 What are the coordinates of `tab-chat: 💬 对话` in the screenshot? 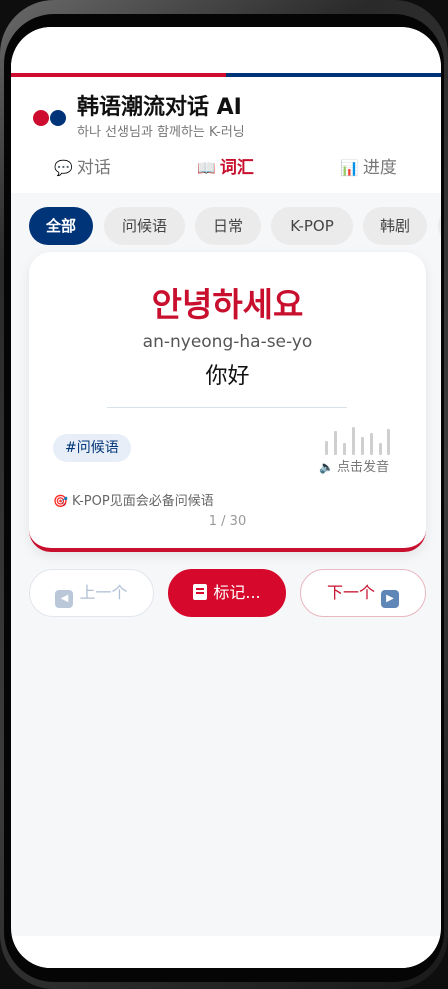 It's located at (82, 173).